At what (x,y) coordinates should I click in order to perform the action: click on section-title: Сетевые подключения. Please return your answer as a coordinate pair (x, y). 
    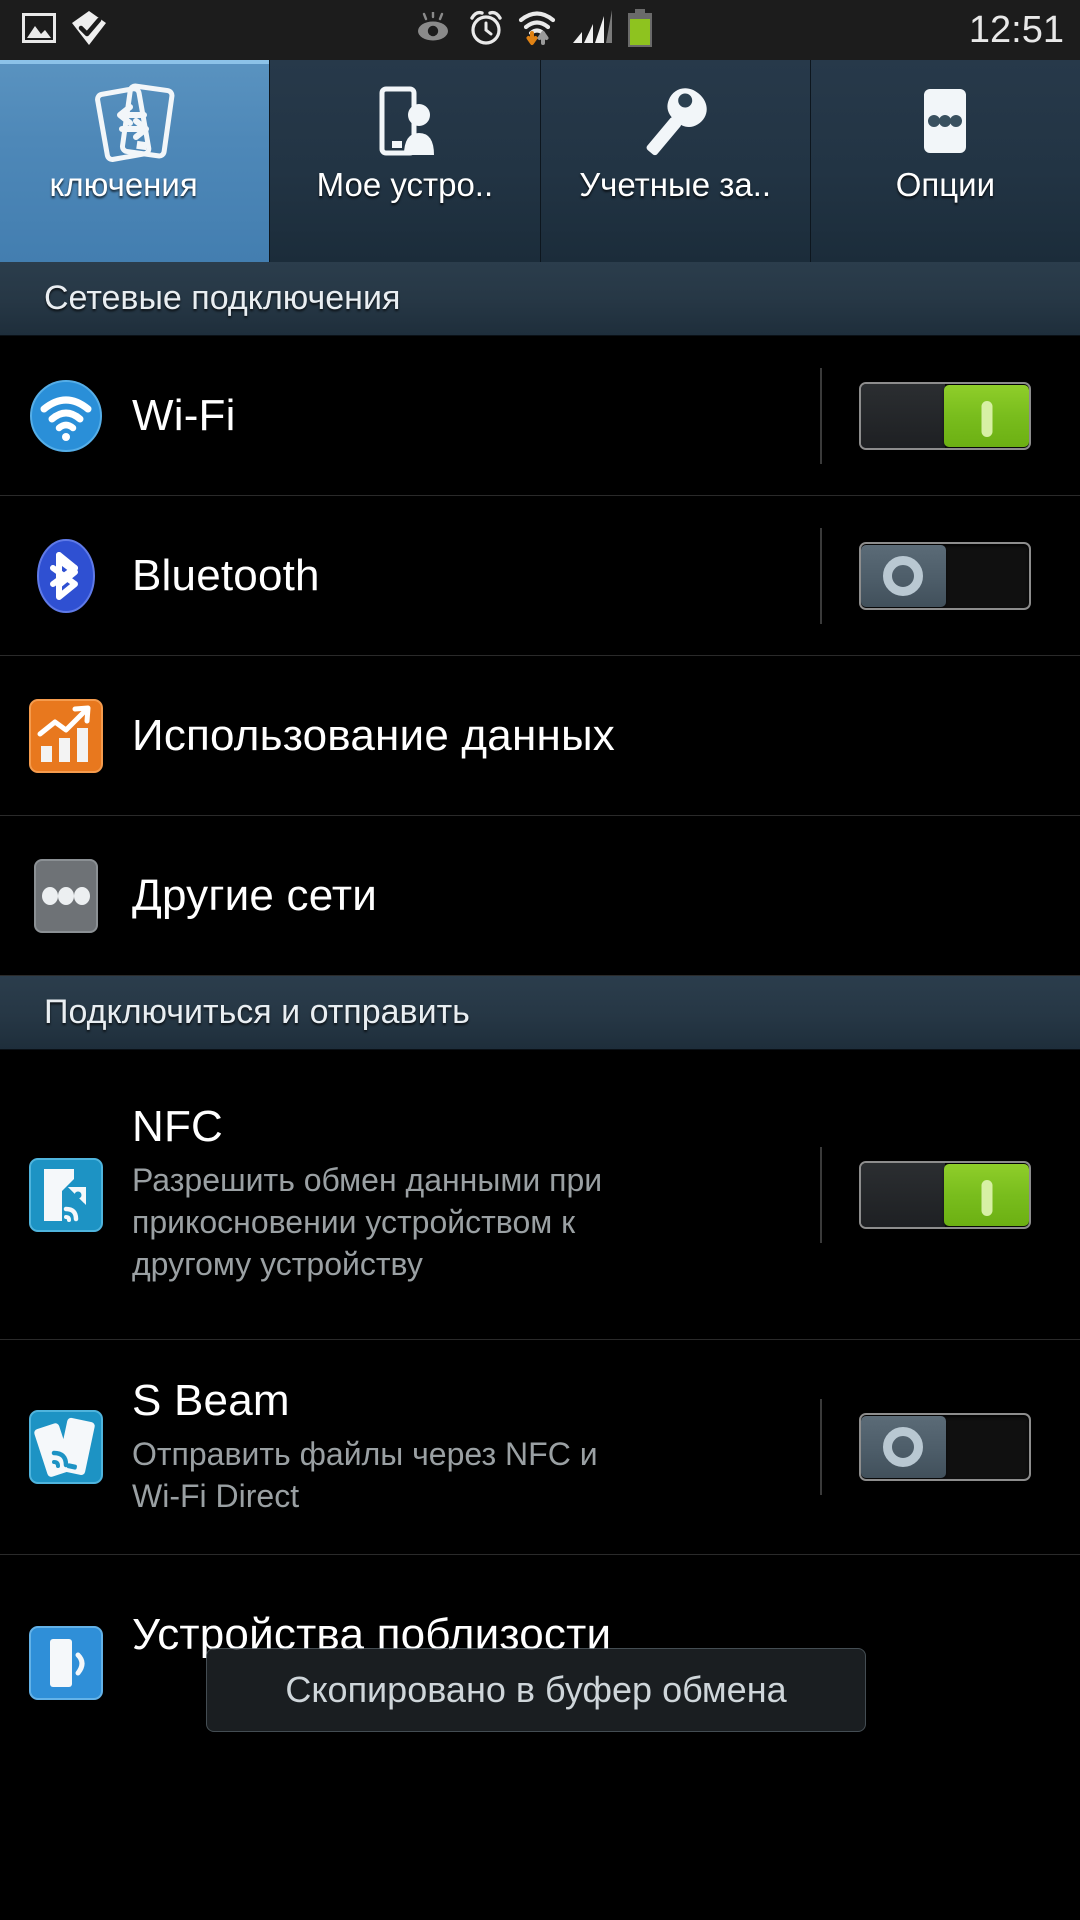
    Looking at the image, I should click on (222, 298).